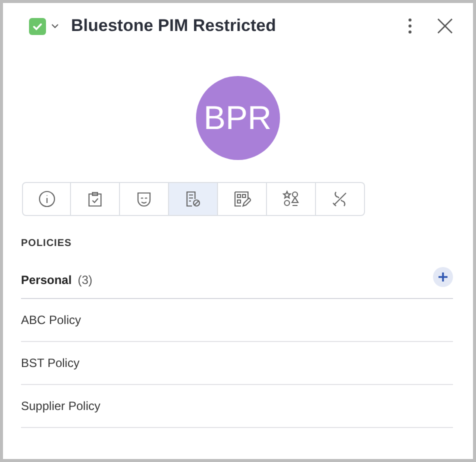 Image resolution: width=476 pixels, height=462 pixels. Describe the element at coordinates (51, 320) in the screenshot. I see `policy-item: ABC Policy` at that location.